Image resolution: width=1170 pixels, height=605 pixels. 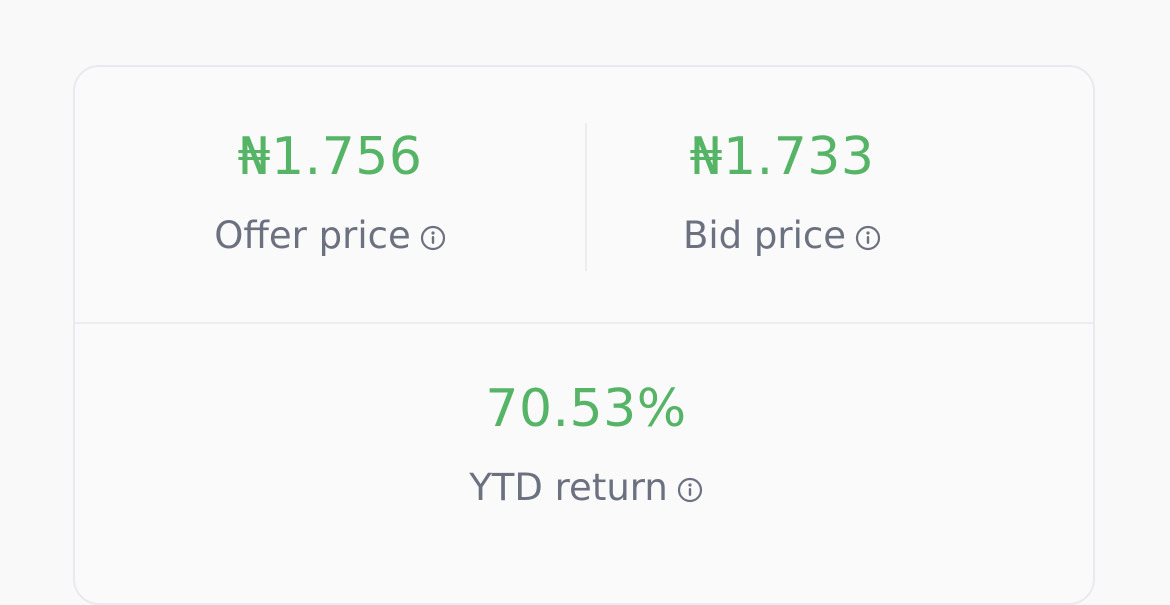 I want to click on offer-price-label: Offer price, so click(x=312, y=235).